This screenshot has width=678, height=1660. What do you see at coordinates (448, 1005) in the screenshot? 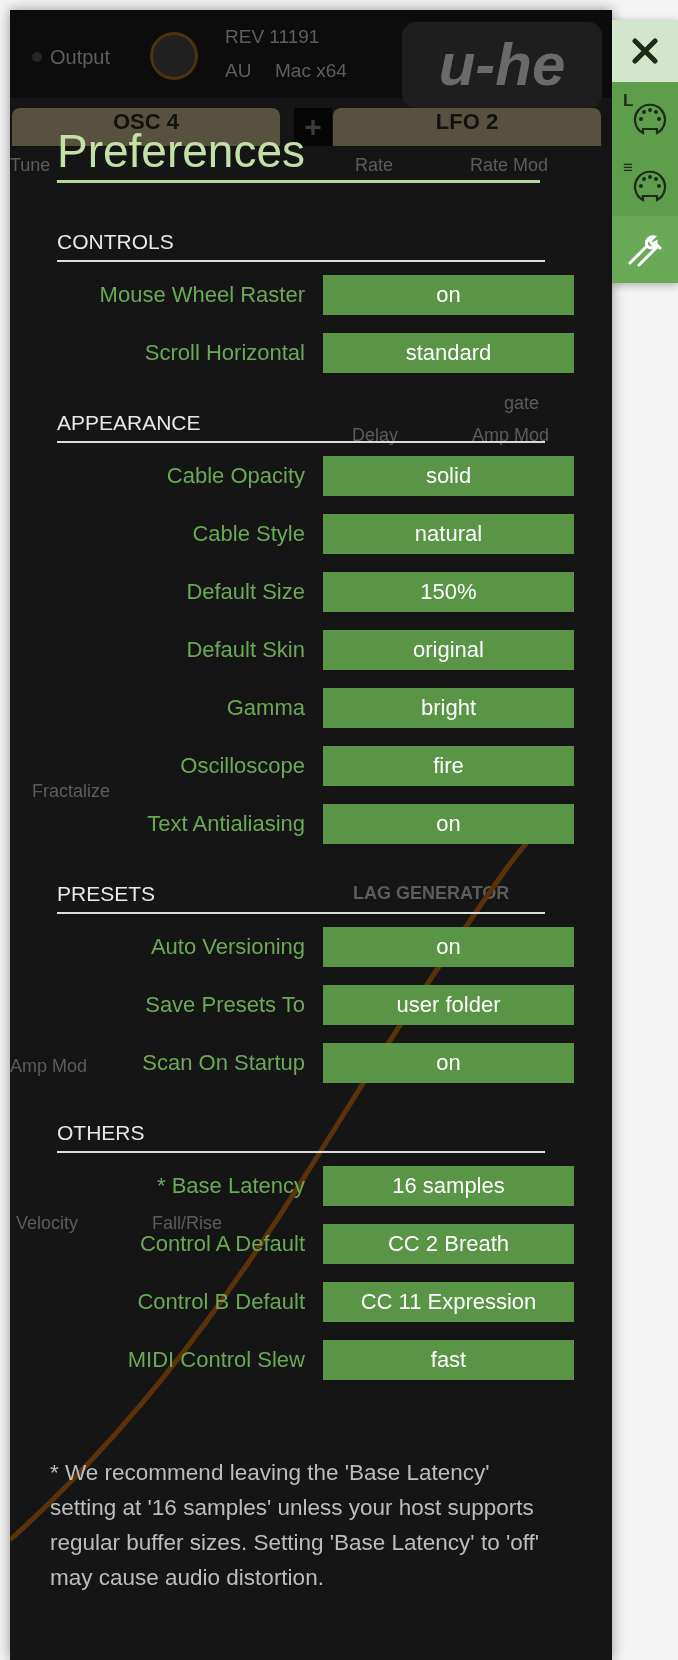
I see `setting-dropdown: user folder` at bounding box center [448, 1005].